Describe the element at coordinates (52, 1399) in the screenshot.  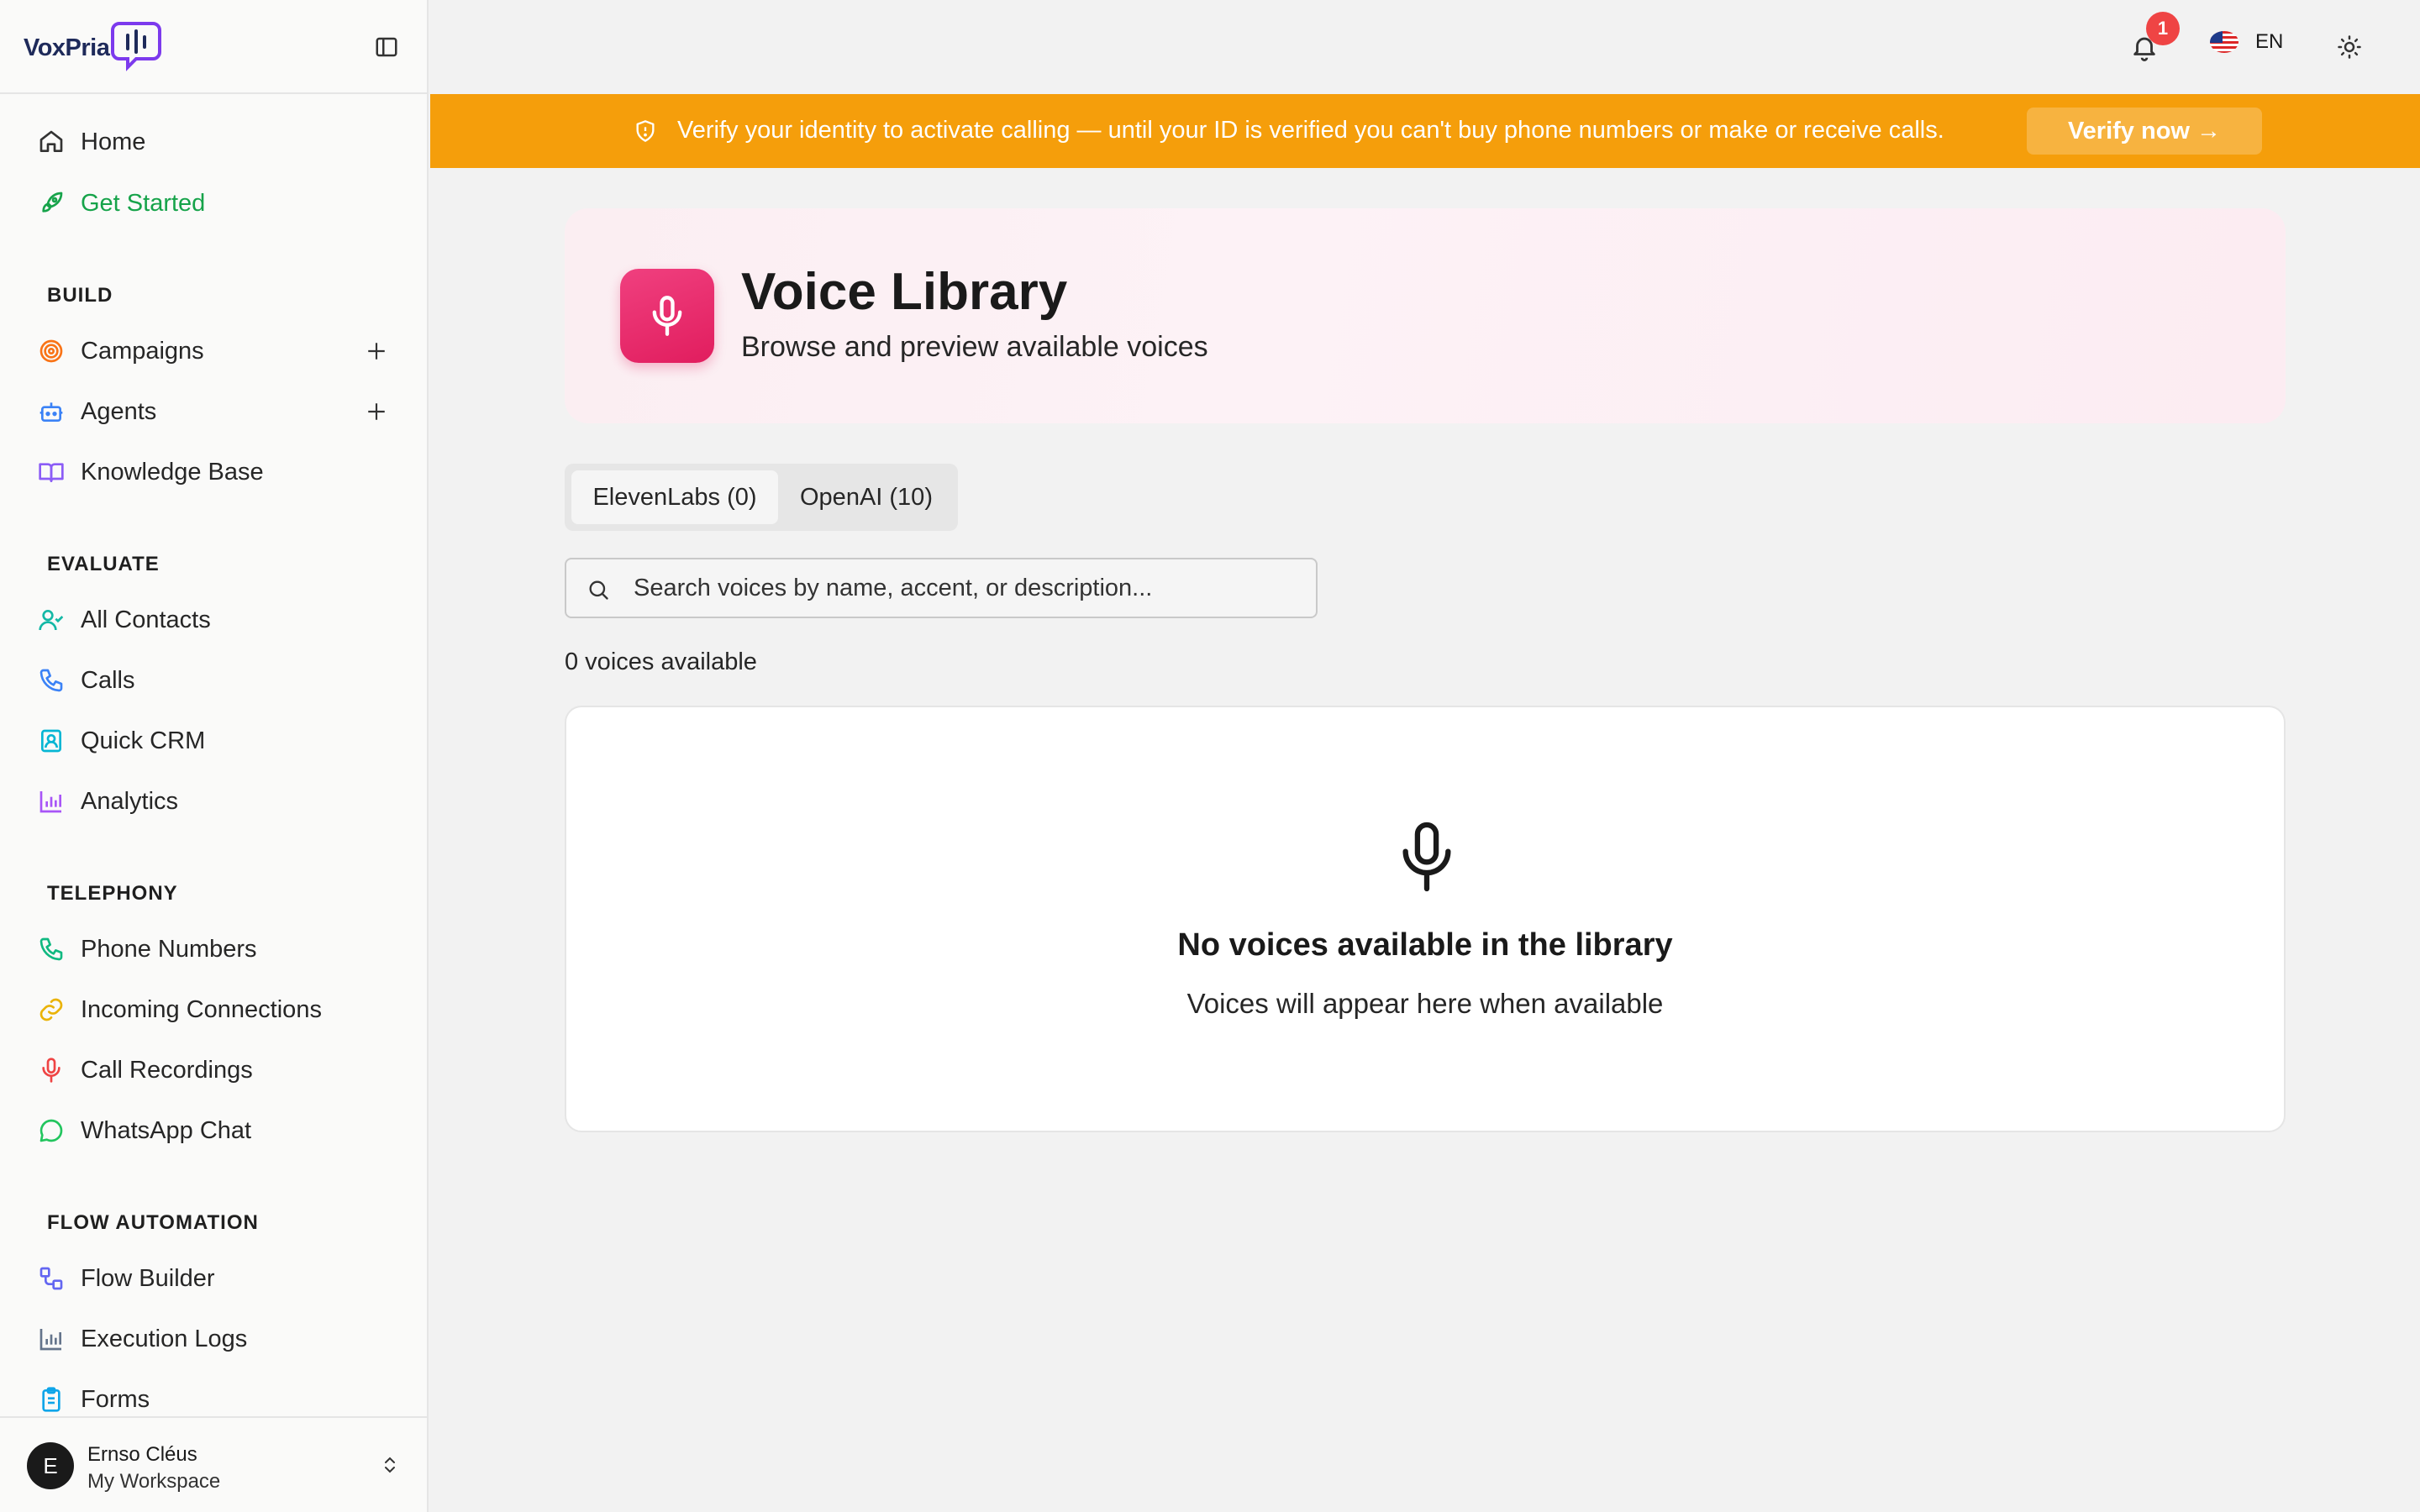
I see `clipboard-icon` at that location.